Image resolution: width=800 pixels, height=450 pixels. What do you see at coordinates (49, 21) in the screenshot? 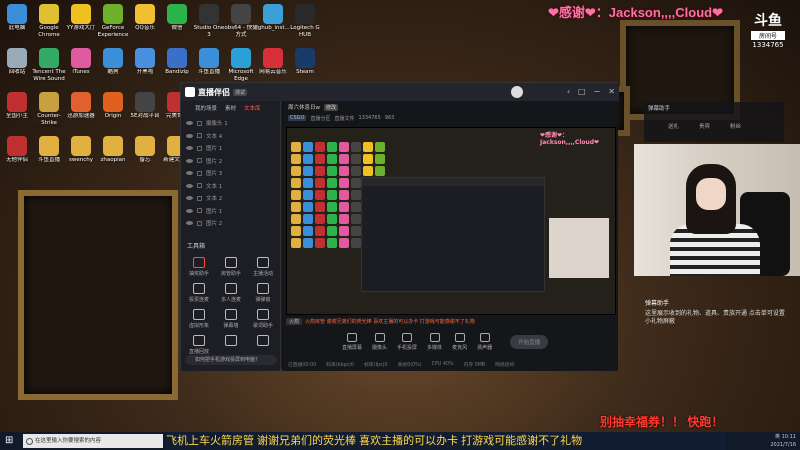
I see `desktop-icon: Google Chrome` at bounding box center [49, 21].